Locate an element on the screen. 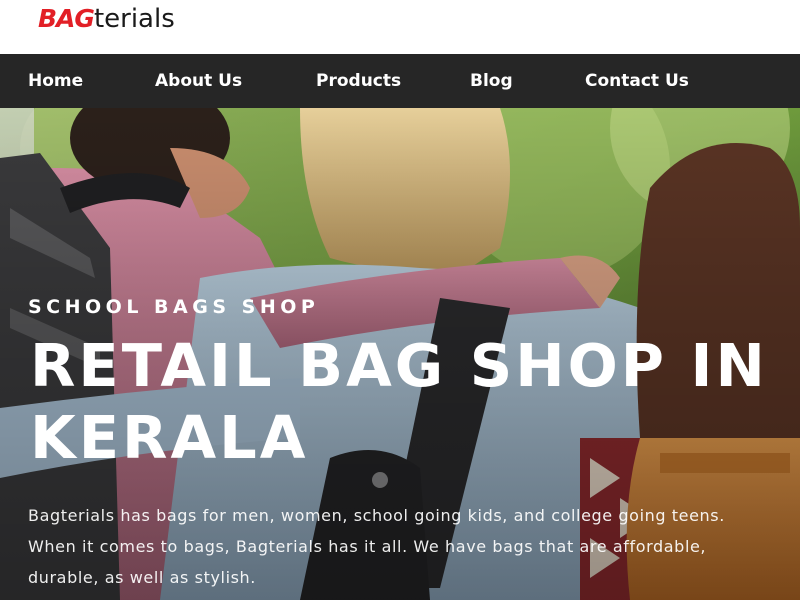  nav-item-blog: Blog is located at coordinates (491, 81).